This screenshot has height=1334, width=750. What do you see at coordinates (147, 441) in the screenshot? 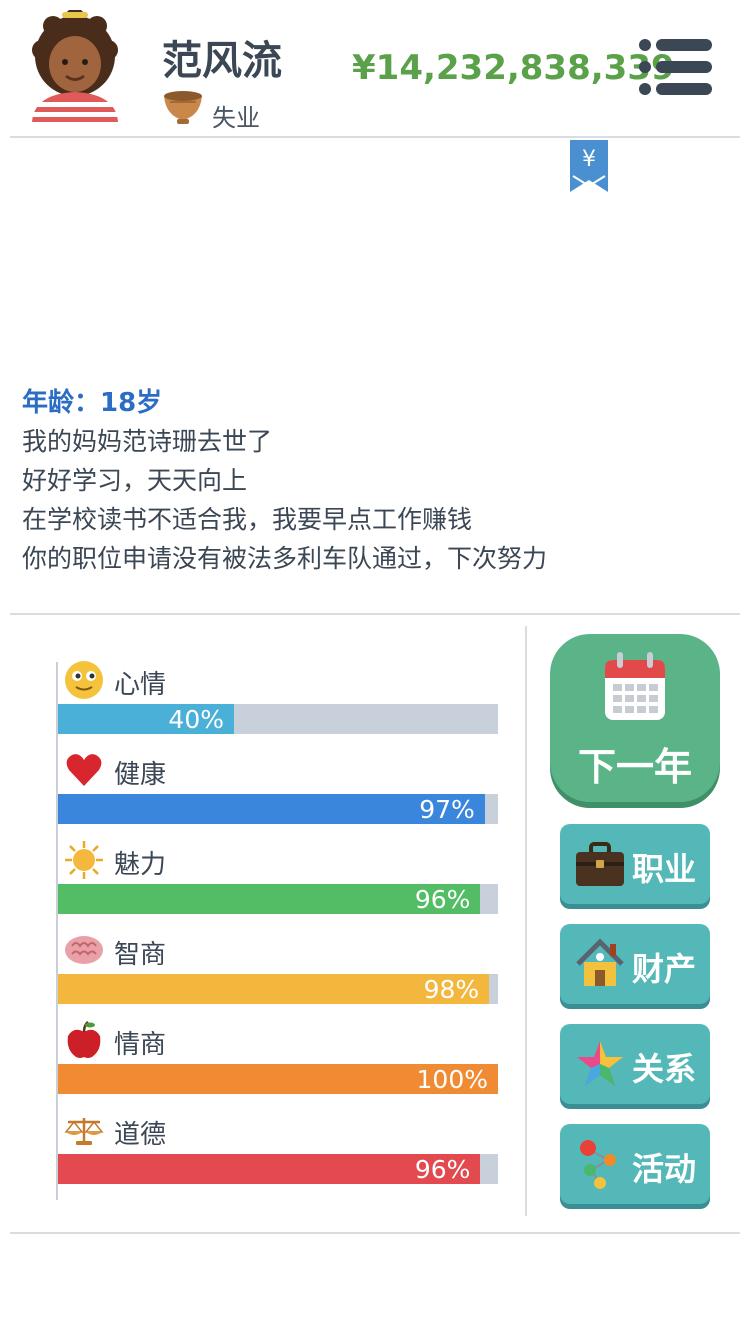
I see `log-line: 我的妈妈范诗珊去世了` at bounding box center [147, 441].